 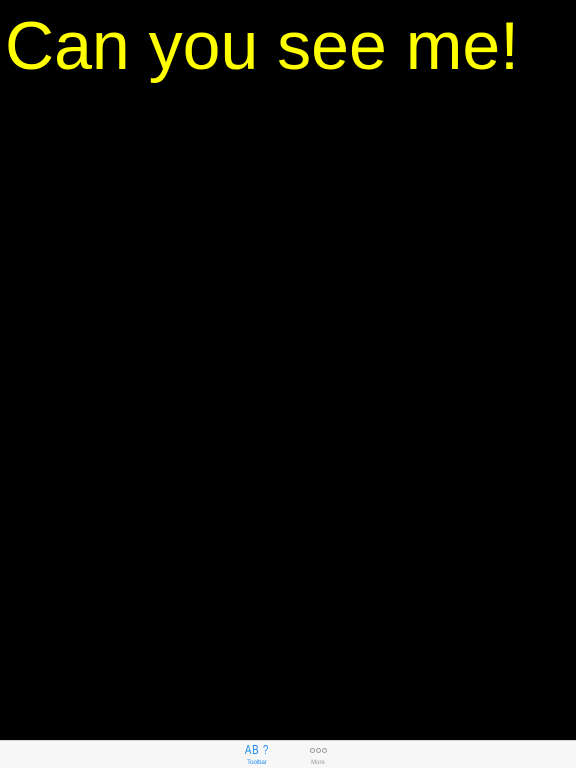 I want to click on tab-toolbar: AB ? Toolbar, so click(x=257, y=754).